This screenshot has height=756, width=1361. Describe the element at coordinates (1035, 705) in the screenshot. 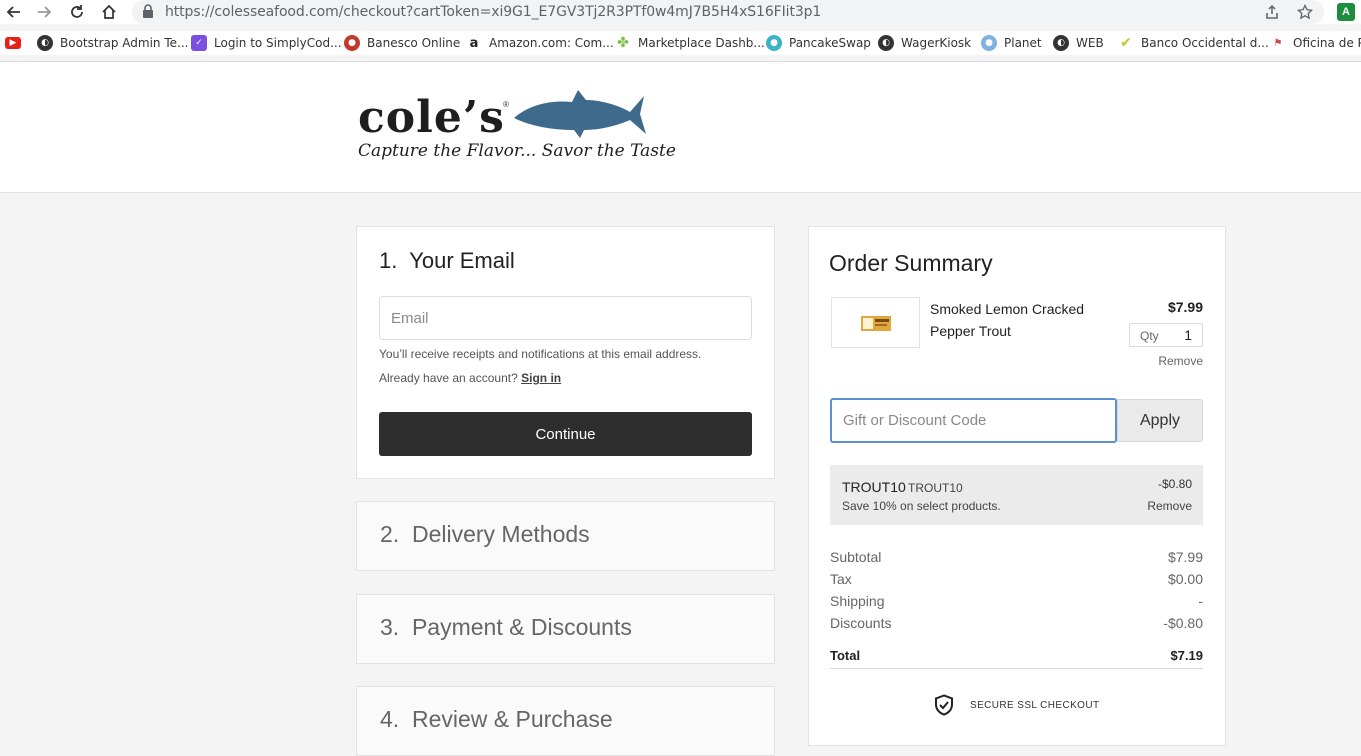

I see `secure-checkout-label: SECURE SSL CHECKOUT` at that location.